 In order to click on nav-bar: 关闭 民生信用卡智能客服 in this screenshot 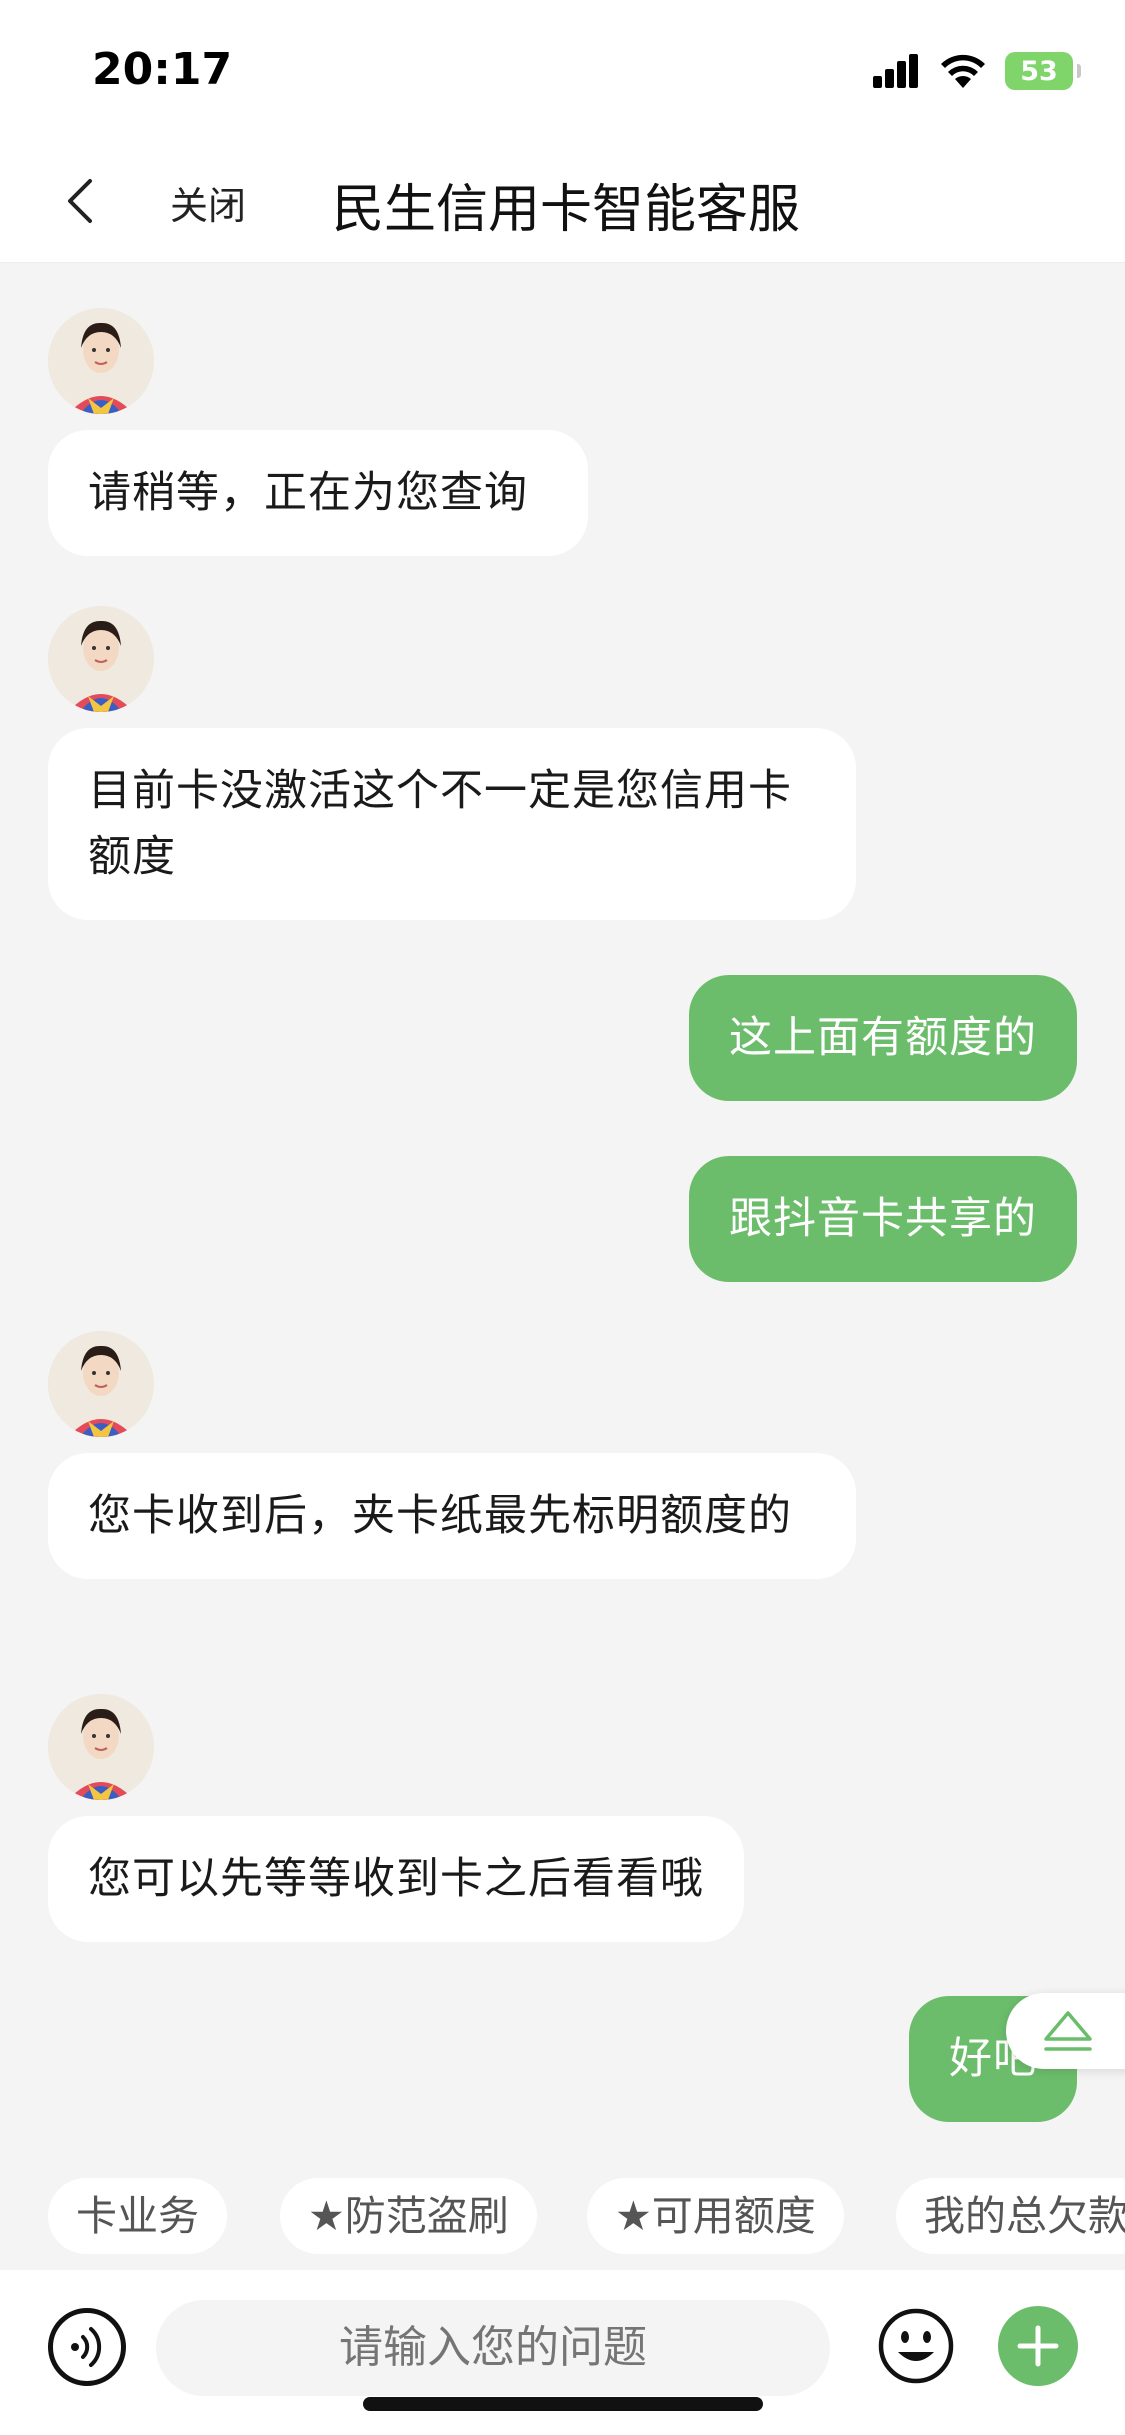, I will do `click(562, 204)`.